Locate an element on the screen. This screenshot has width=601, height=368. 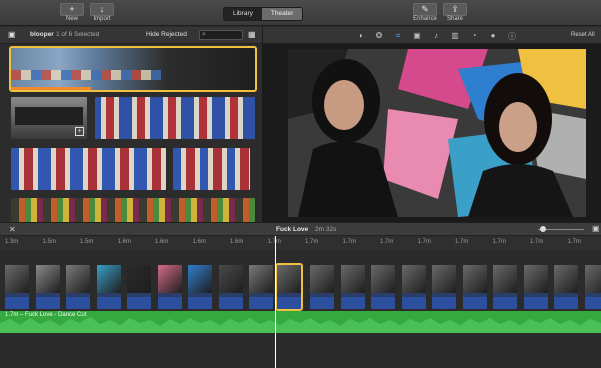
theater-tab: Theater is located at coordinates (282, 14).